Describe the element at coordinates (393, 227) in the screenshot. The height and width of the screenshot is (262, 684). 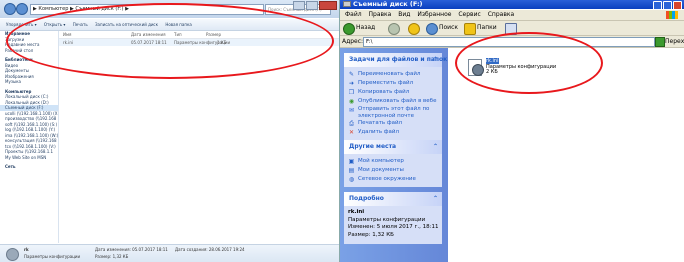
I see `details-modified: Изменен: 5 июля 2017 г., 18:11` at that location.